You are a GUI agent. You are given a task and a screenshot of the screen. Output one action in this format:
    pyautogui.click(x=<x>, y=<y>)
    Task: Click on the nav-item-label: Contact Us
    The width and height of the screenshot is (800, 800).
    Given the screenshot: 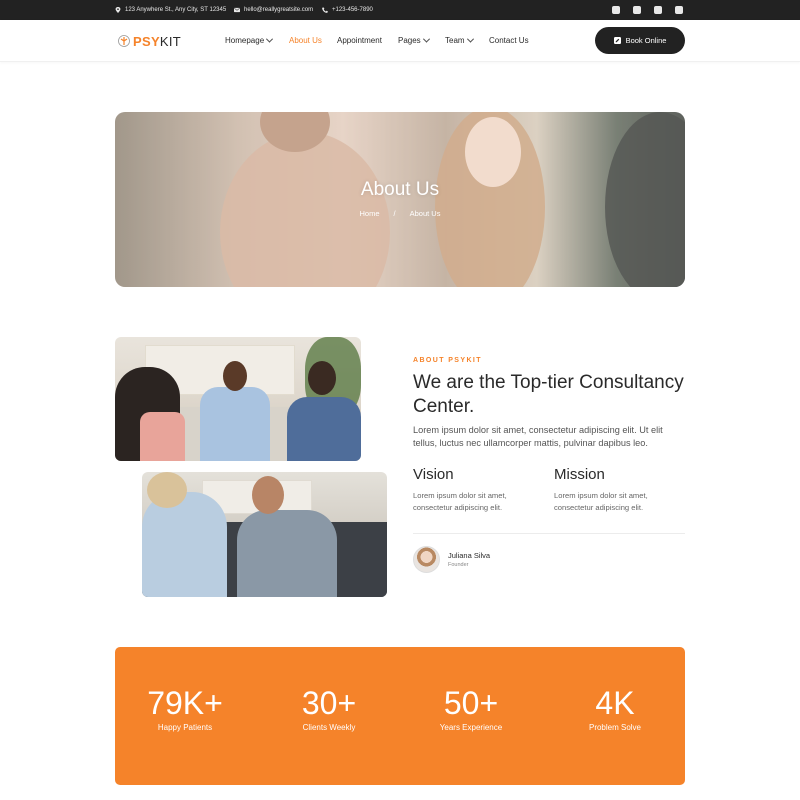 What is the action you would take?
    pyautogui.click(x=509, y=40)
    